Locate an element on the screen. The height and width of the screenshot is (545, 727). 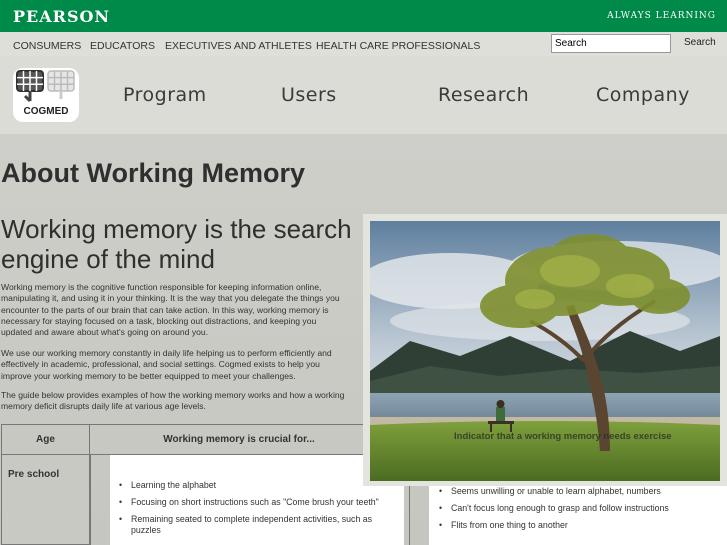
pearson-bar: PEARSON ALWAYS LEARNING is located at coordinates (363, 16).